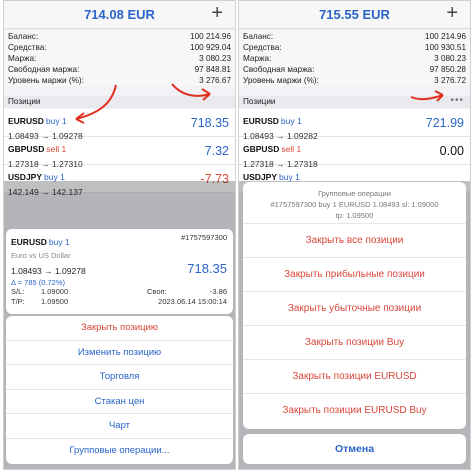 The image size is (474, 470). Describe the element at coordinates (119, 125) in the screenshot. I see `position-row: EURUSD buy 1 1.08493 → 1.09278 718.35` at that location.